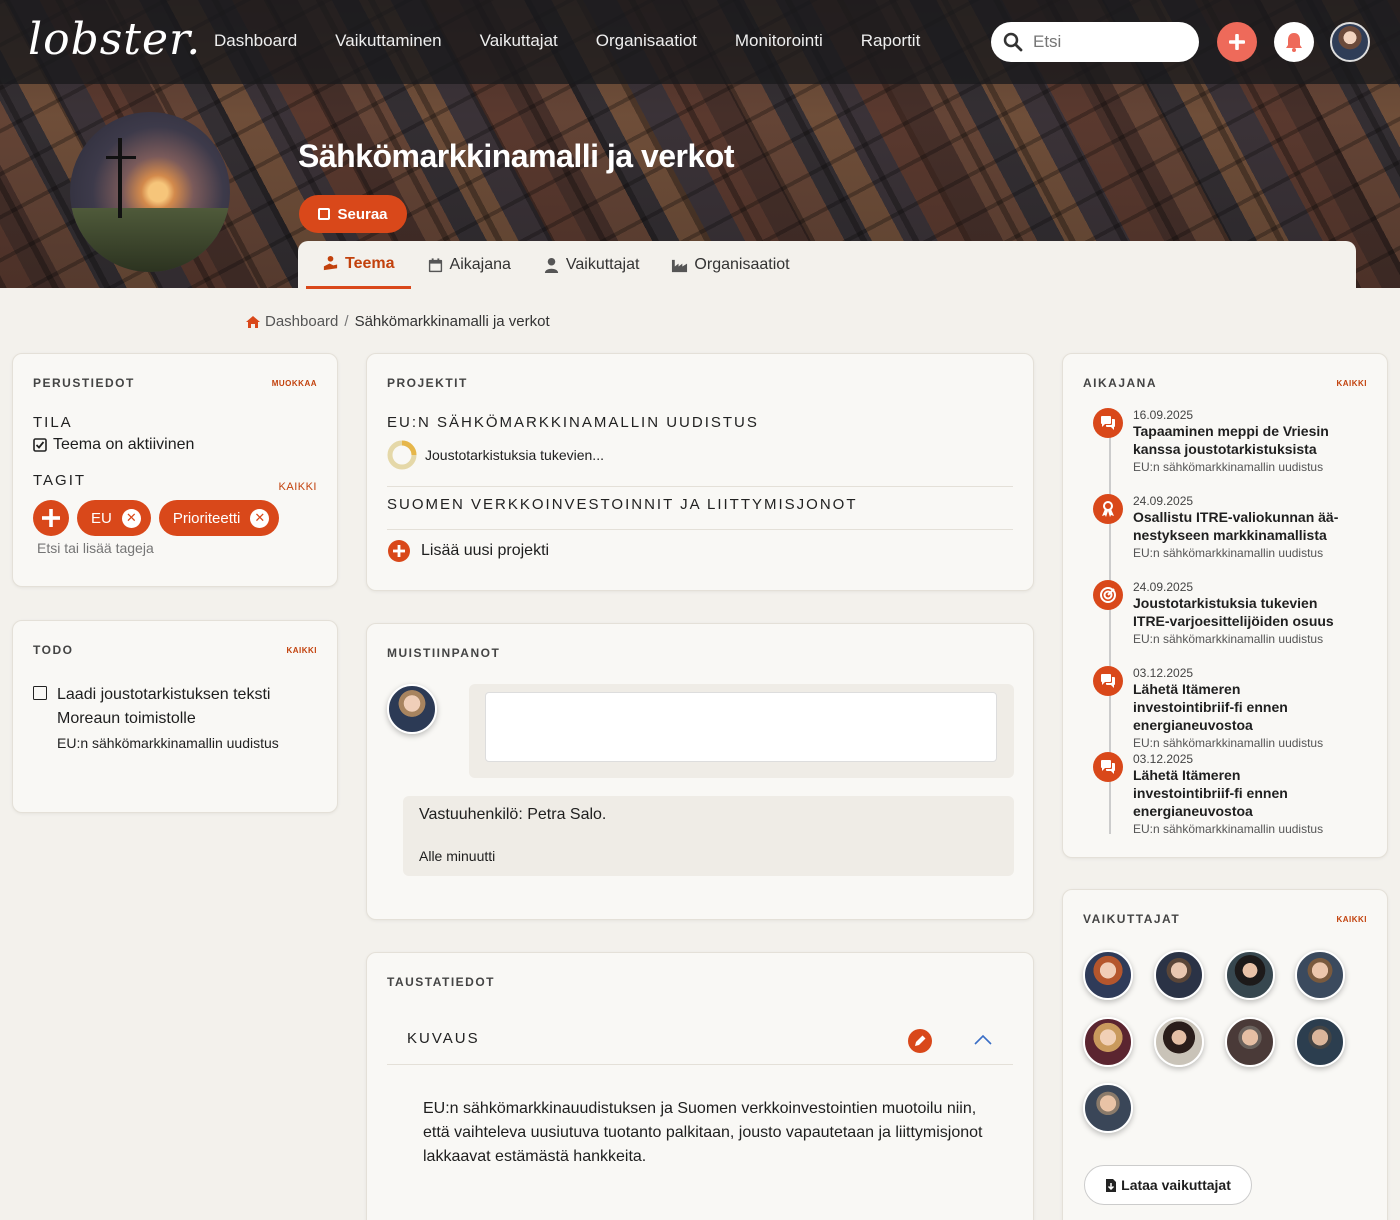  I want to click on theme-image, so click(150, 192).